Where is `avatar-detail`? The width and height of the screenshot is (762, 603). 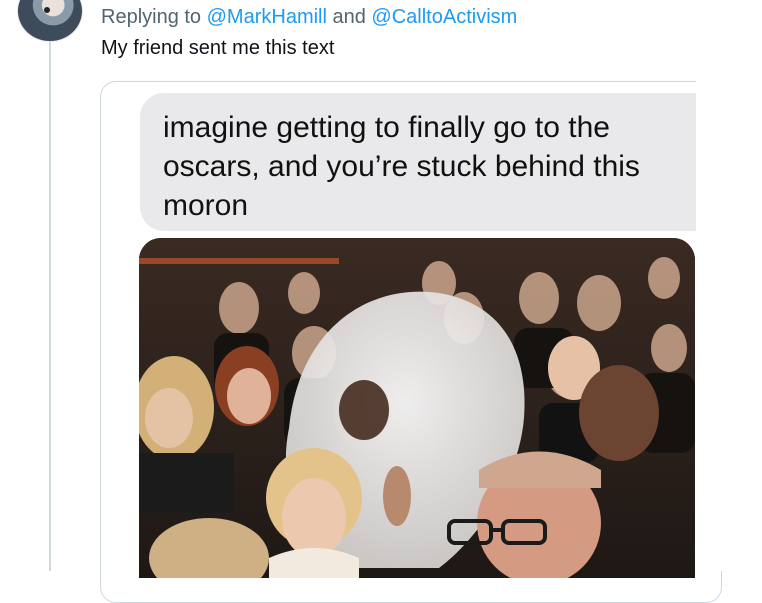 avatar-detail is located at coordinates (47, 10).